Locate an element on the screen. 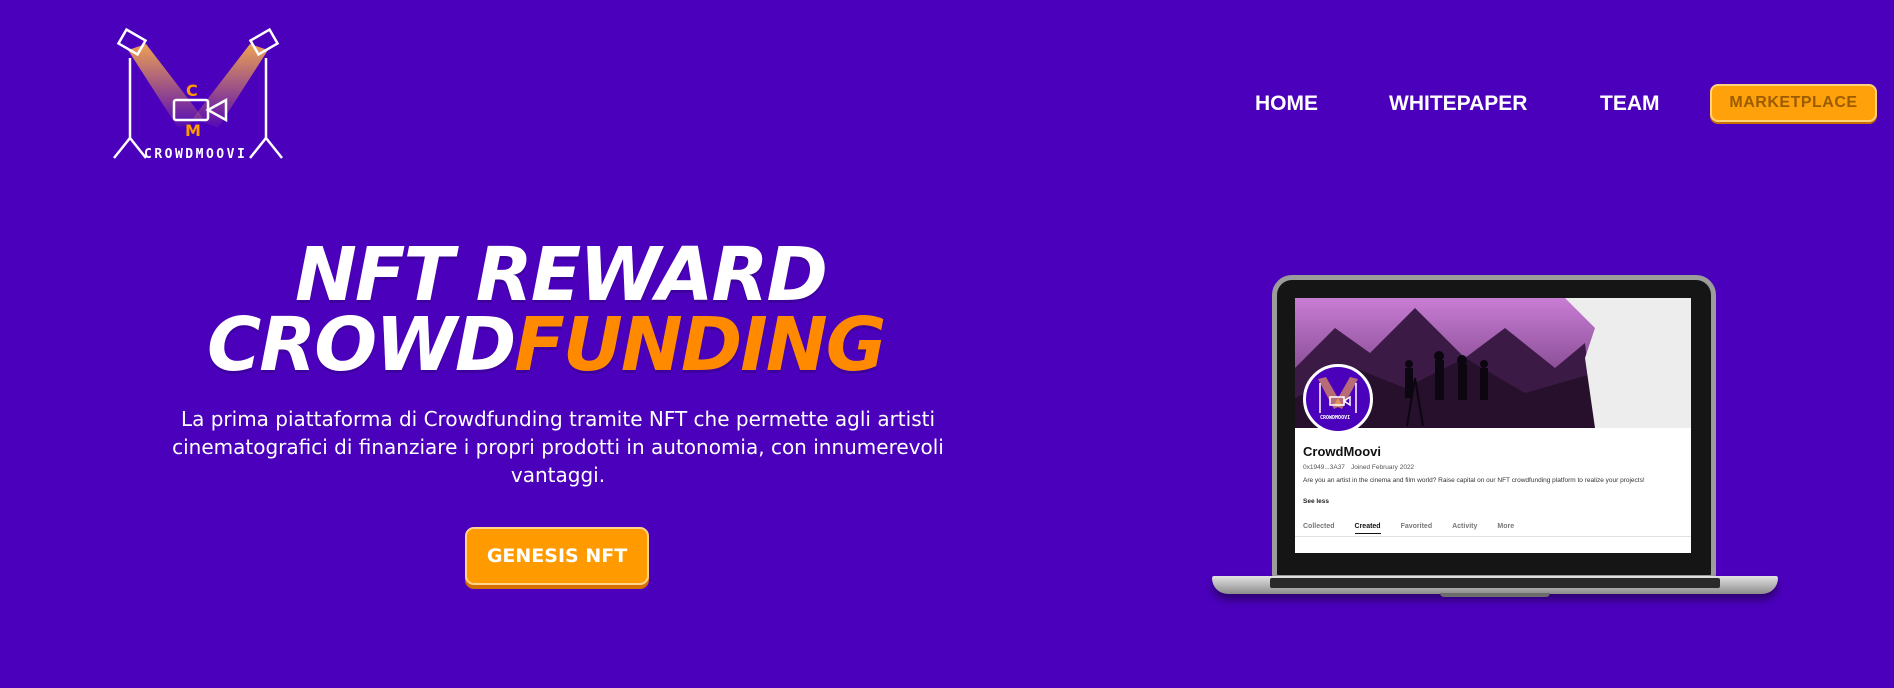  hero-title-line2: CROWDFUNDING is located at coordinates (546, 345).